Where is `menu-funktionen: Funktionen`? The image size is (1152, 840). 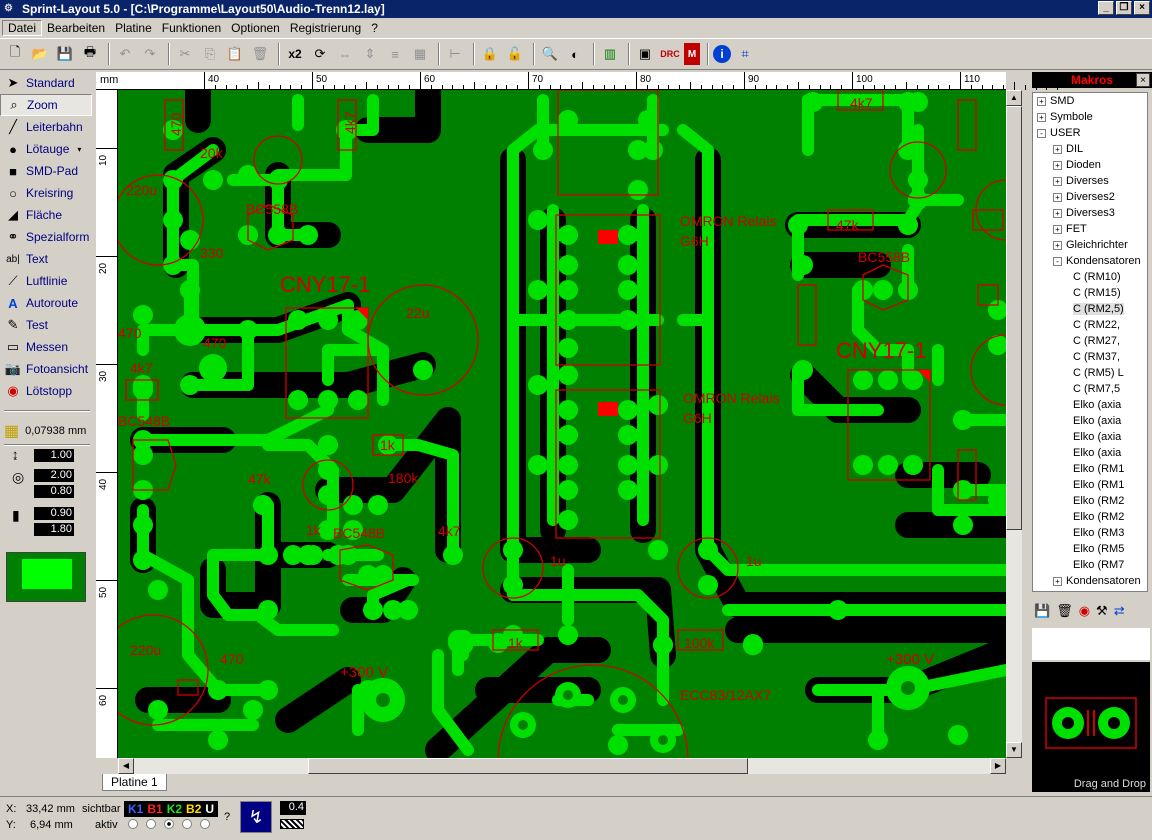
menu-funktionen: Funktionen is located at coordinates (191, 28).